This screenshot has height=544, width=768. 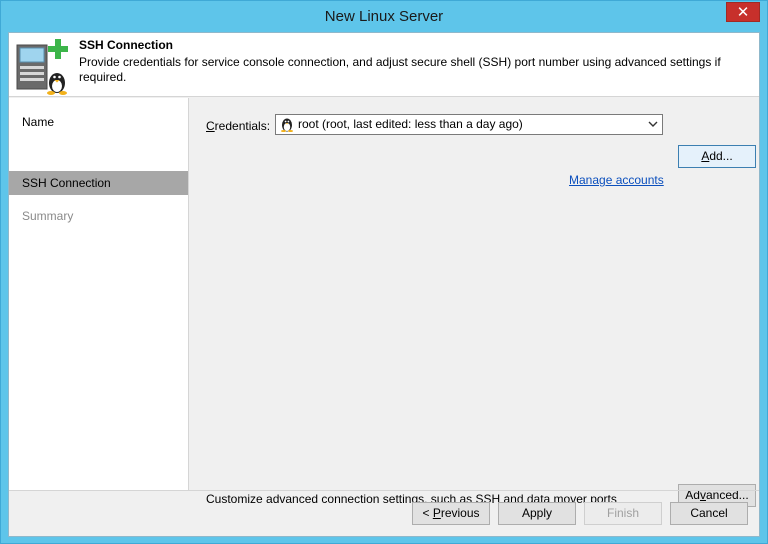 I want to click on previous-button-accesskey: P, so click(x=436, y=513).